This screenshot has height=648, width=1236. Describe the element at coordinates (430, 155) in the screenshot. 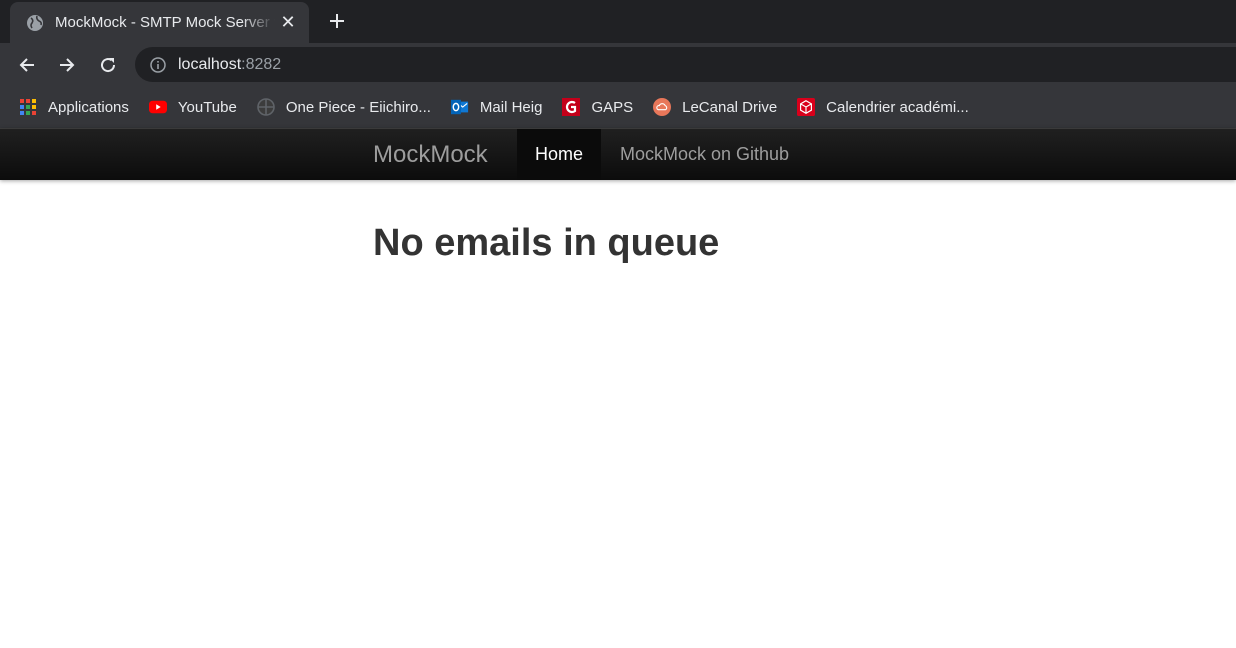

I see `brand-link: MockMock` at that location.